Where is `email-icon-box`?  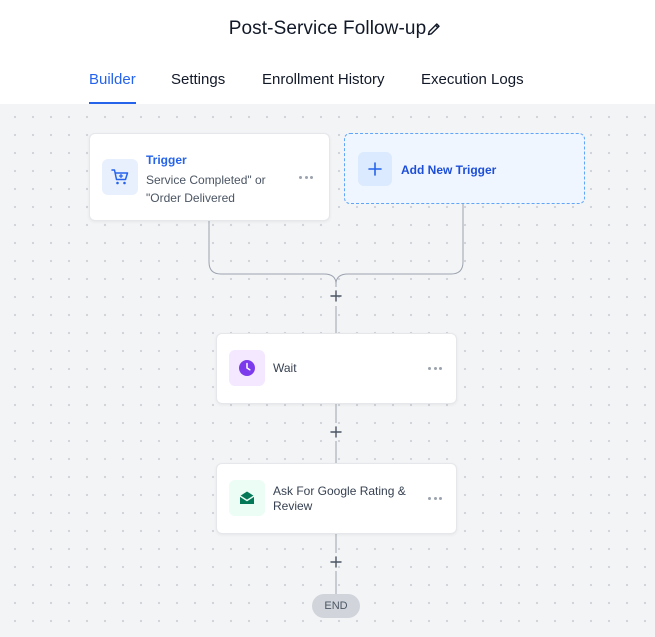 email-icon-box is located at coordinates (247, 498).